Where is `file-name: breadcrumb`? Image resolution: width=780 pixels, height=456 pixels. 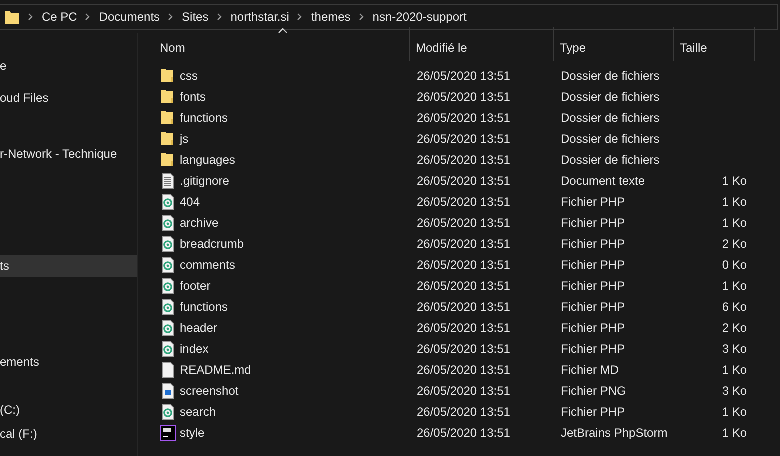 file-name: breadcrumb is located at coordinates (212, 243).